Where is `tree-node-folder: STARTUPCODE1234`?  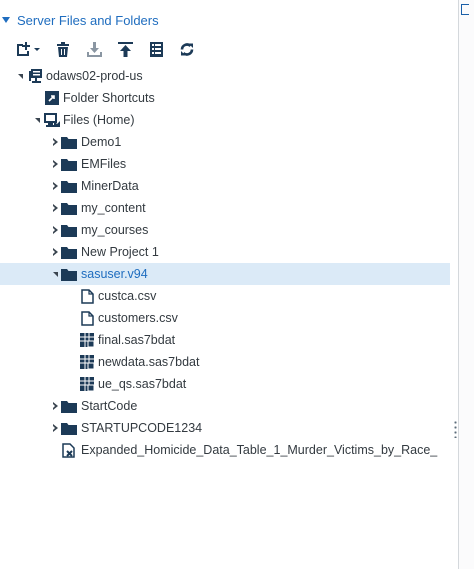
tree-node-folder: STARTUPCODE1234 is located at coordinates (229, 428).